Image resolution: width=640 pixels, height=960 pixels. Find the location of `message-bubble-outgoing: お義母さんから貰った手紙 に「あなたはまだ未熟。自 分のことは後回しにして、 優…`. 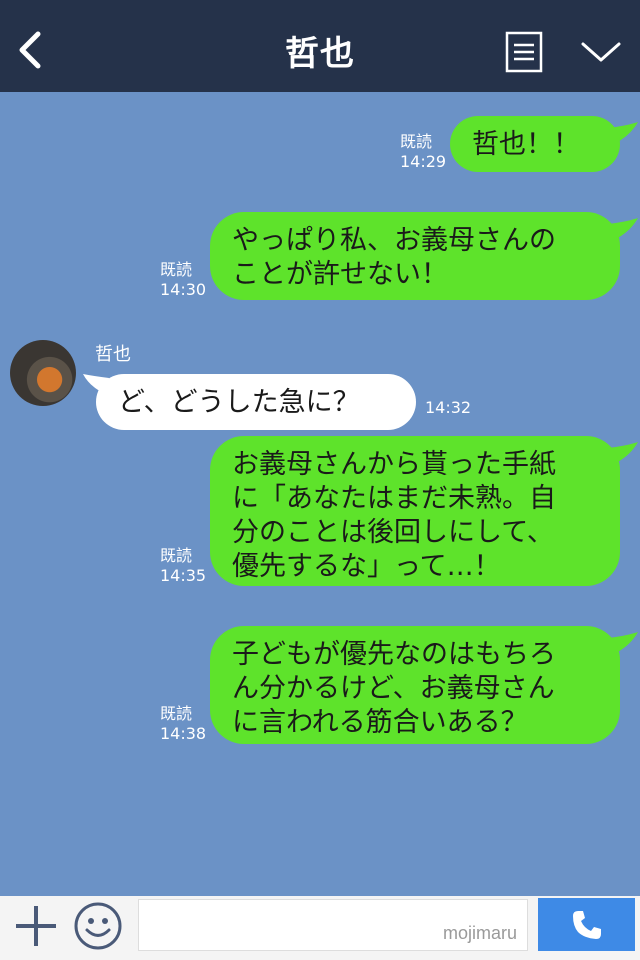

message-bubble-outgoing: お義母さんから貰った手紙 に「あなたはまだ未熟。自 分のことは後回しにして、 優… is located at coordinates (415, 511).